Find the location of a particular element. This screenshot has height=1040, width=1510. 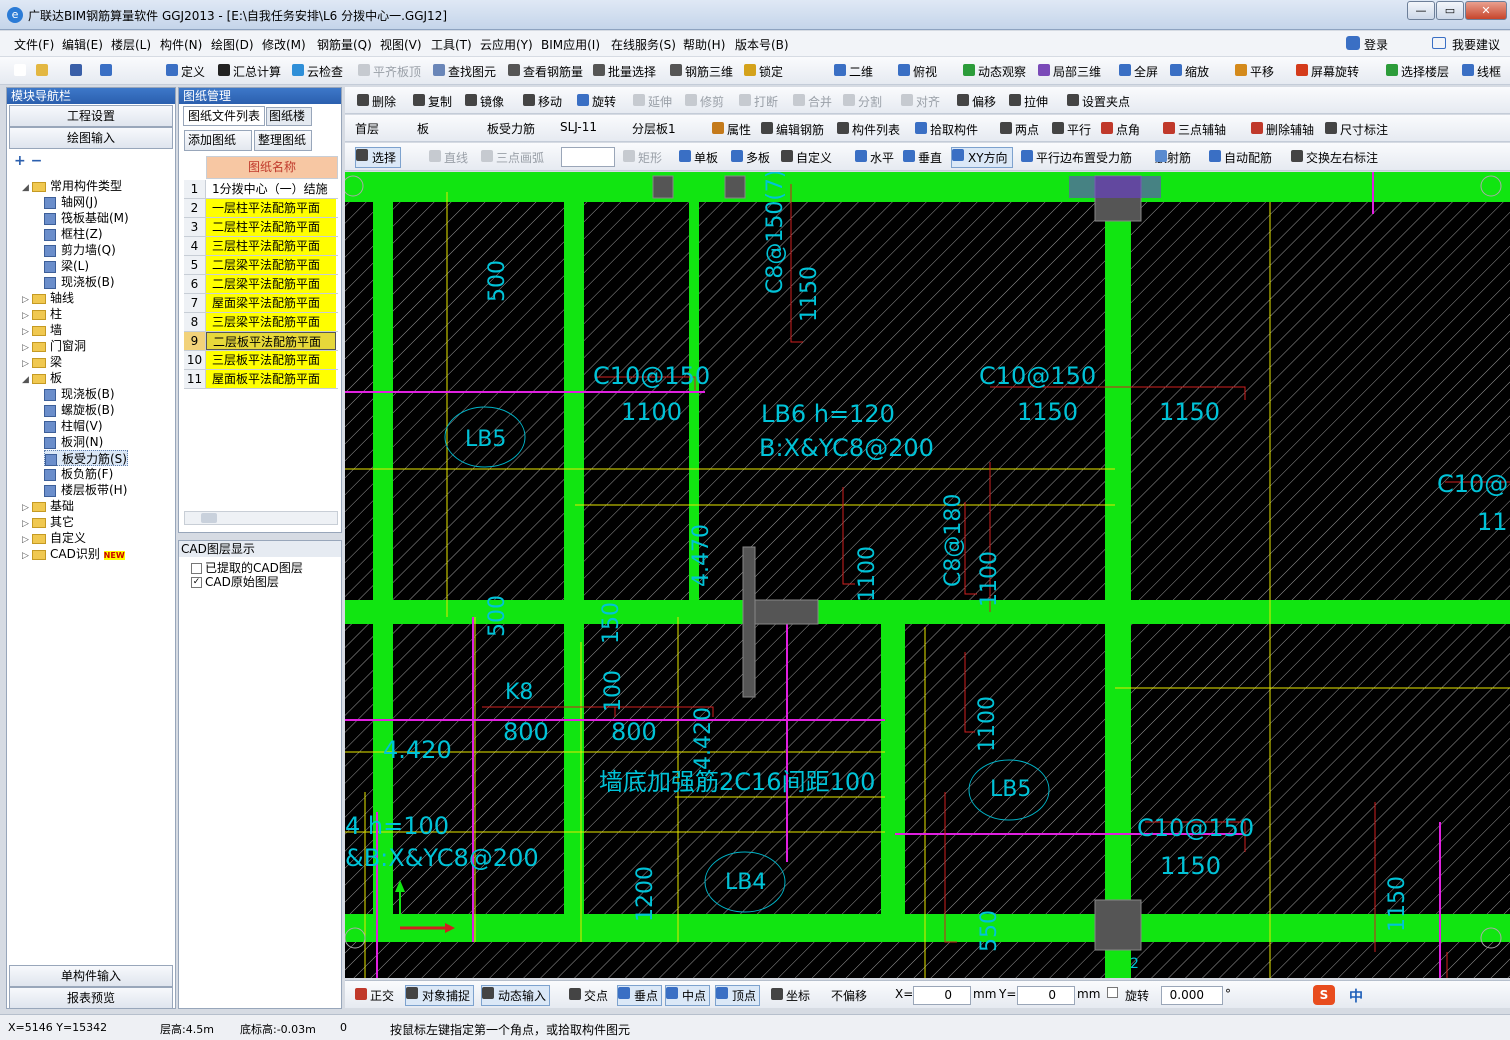

cloud-check-button: 云检查 is located at coordinates (317, 71).